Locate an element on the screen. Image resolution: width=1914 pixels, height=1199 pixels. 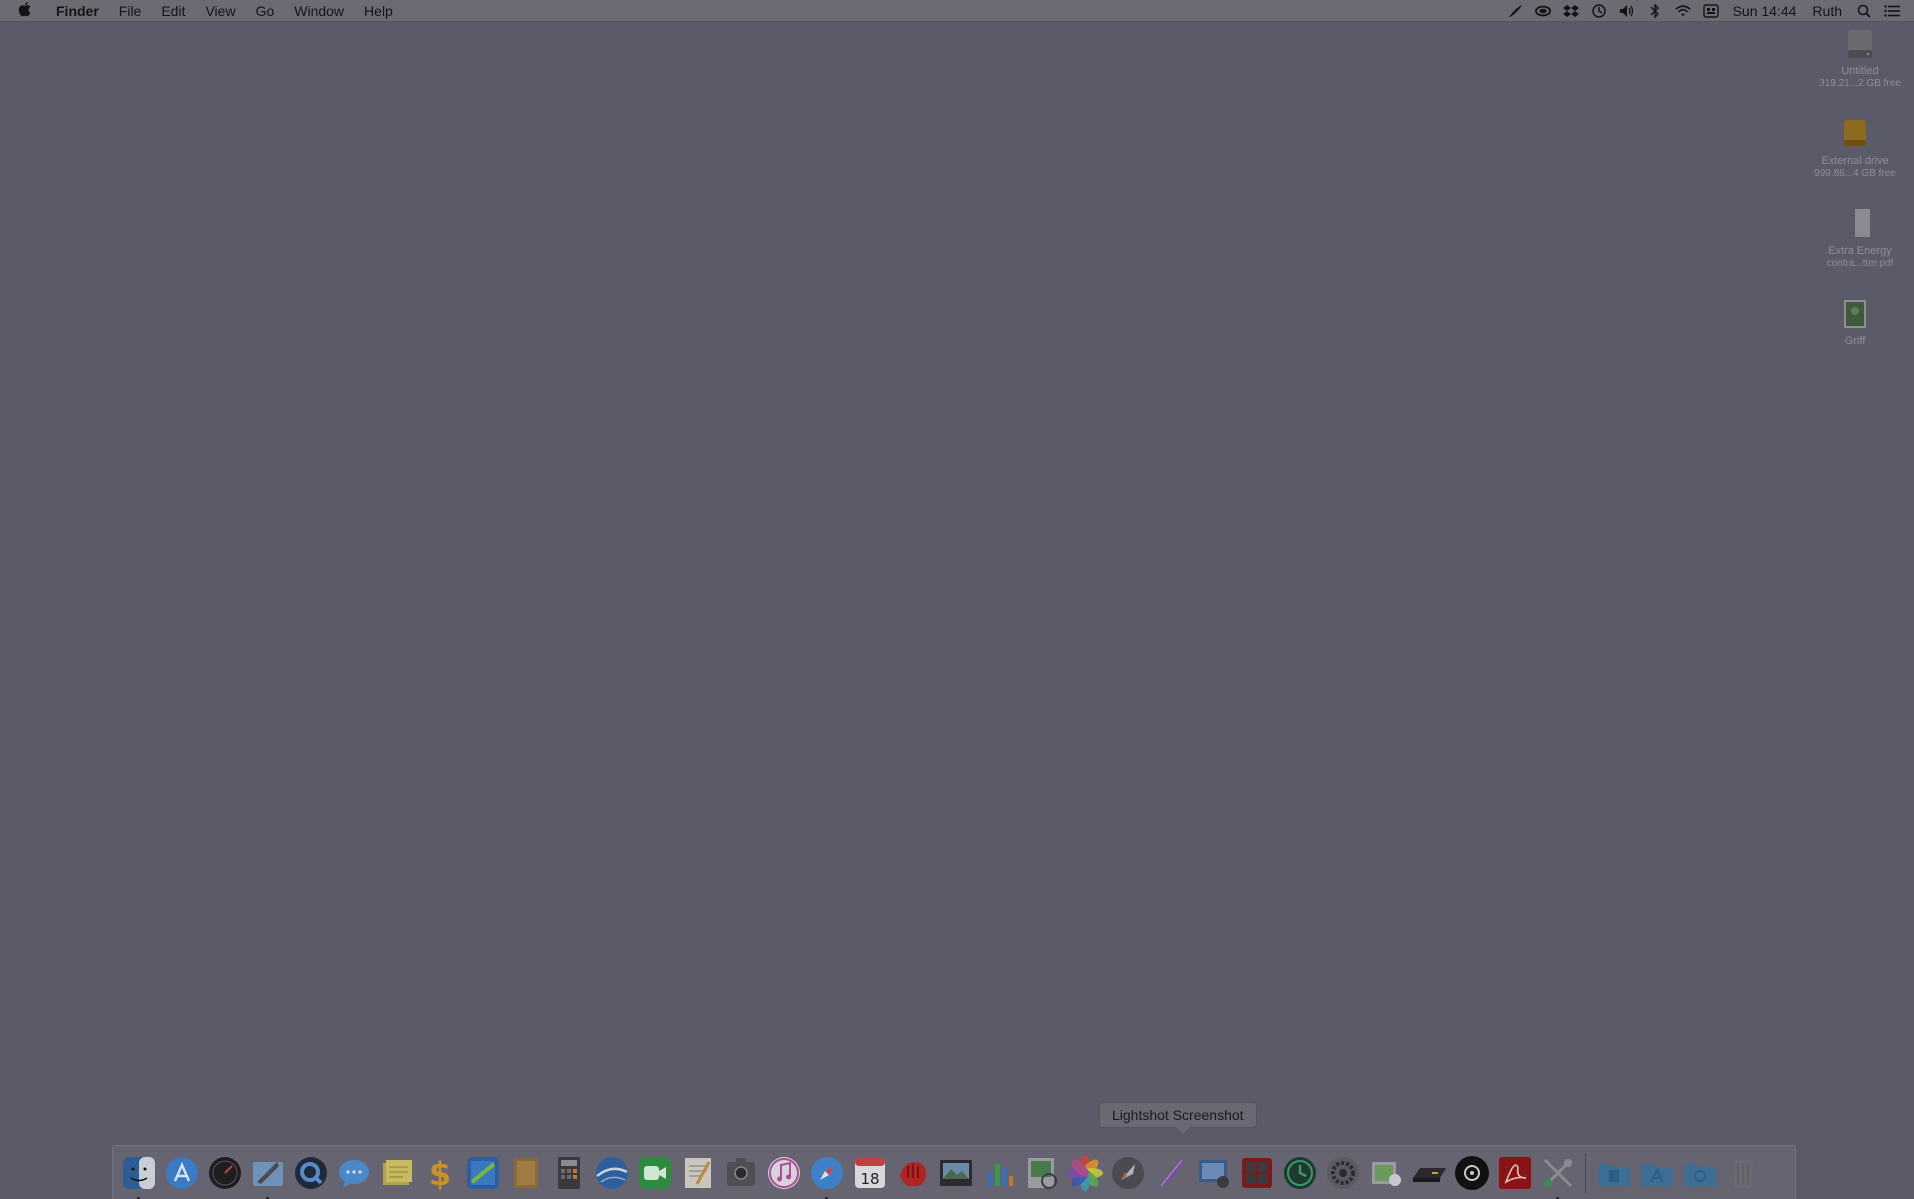
photo-booth-icon is located at coordinates (1257, 1173).